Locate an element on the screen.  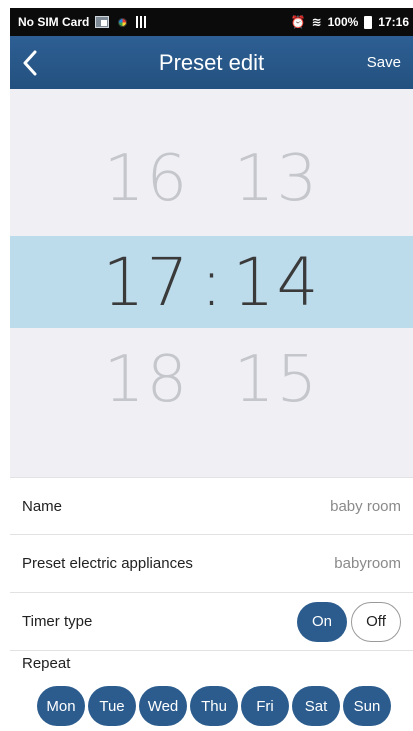
day-sun-button: Sun is located at coordinates (367, 706).